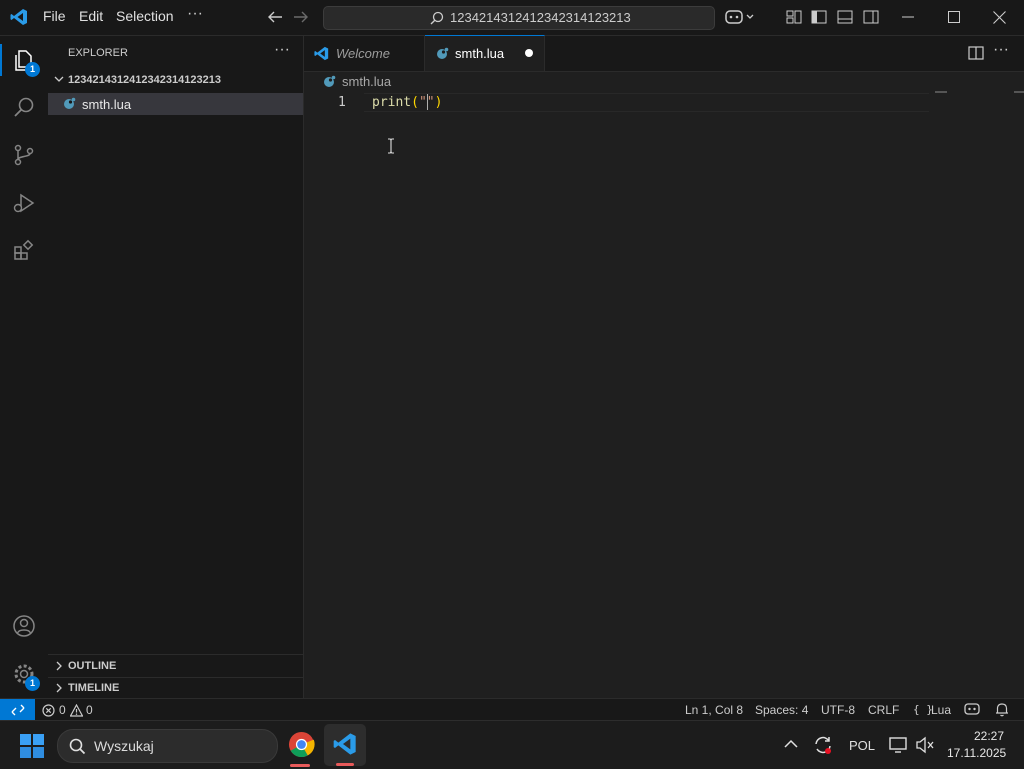 This screenshot has height=769, width=1024. I want to click on vscode-running-indicator, so click(345, 764).